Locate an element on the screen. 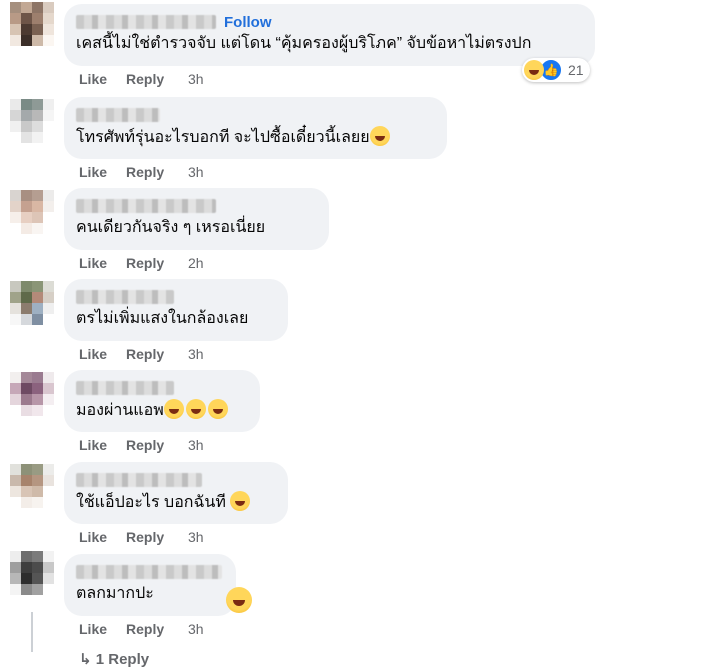  comment-bubble: ใช้แอ็ปอะไร บอกฉันที is located at coordinates (176, 493).